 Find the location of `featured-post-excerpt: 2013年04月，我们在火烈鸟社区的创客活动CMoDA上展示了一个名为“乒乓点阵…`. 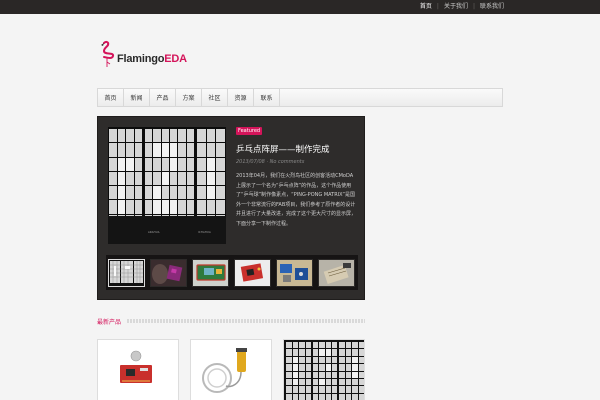

featured-post-excerpt: 2013年04月，我们在火烈鸟社区的创客活动CMoDA上展示了一个名为“乒乓点阵… is located at coordinates (296, 200).